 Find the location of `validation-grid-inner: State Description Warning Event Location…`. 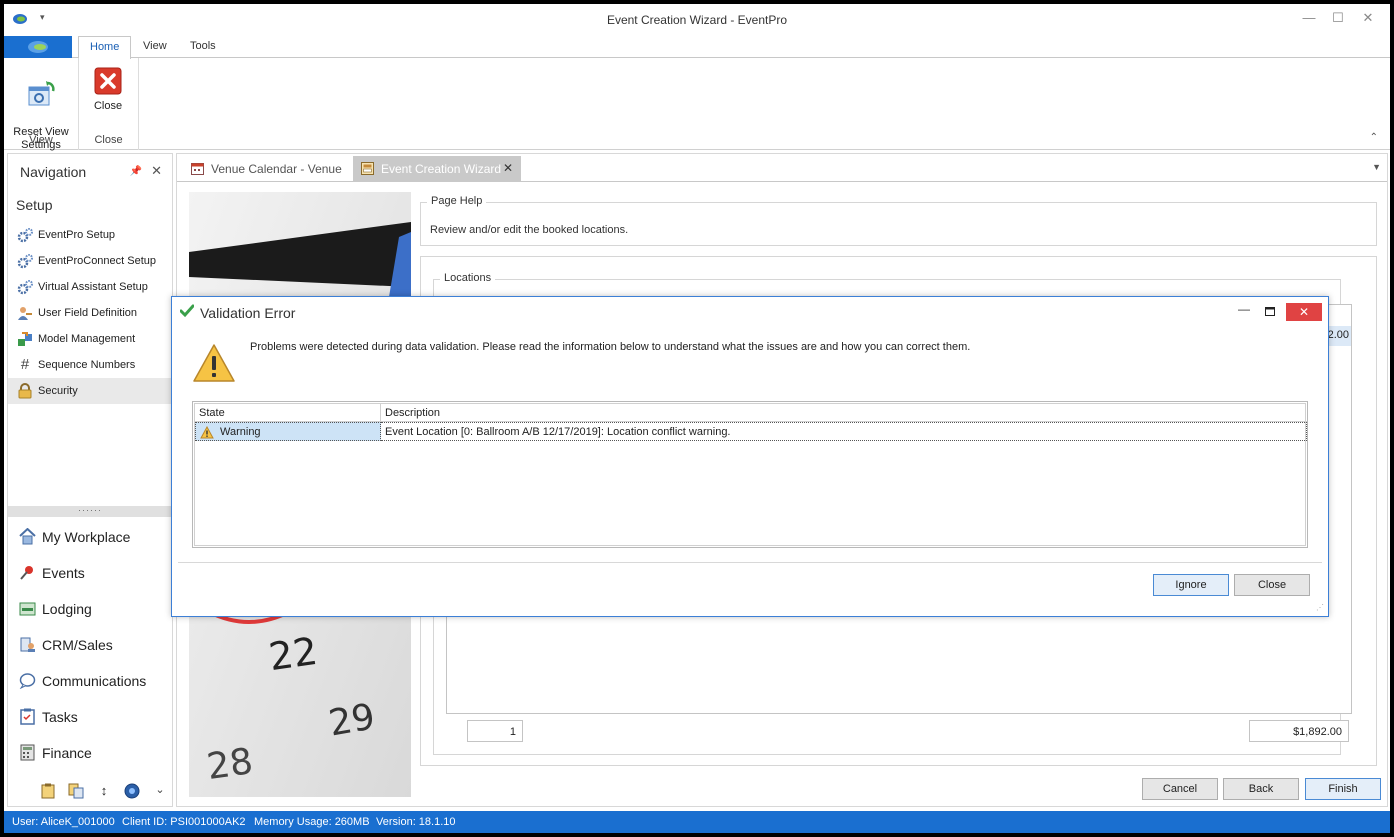

validation-grid-inner: State Description Warning Event Location… is located at coordinates (750, 474).